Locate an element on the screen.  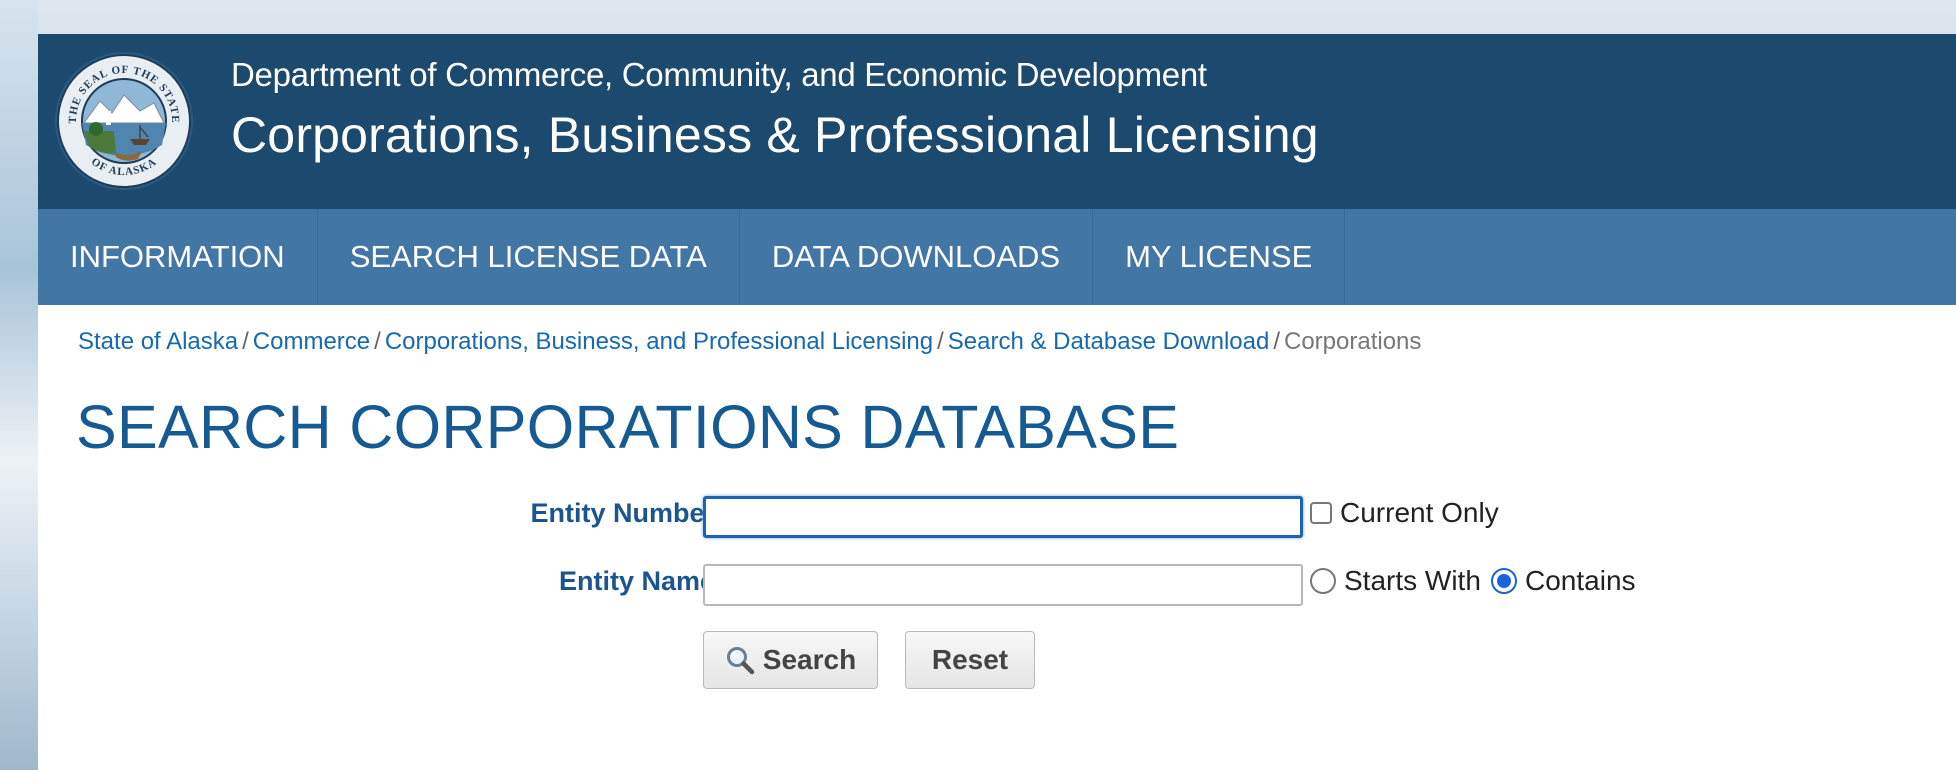
nav-item-my-license: MY LICENSE is located at coordinates (1219, 257).